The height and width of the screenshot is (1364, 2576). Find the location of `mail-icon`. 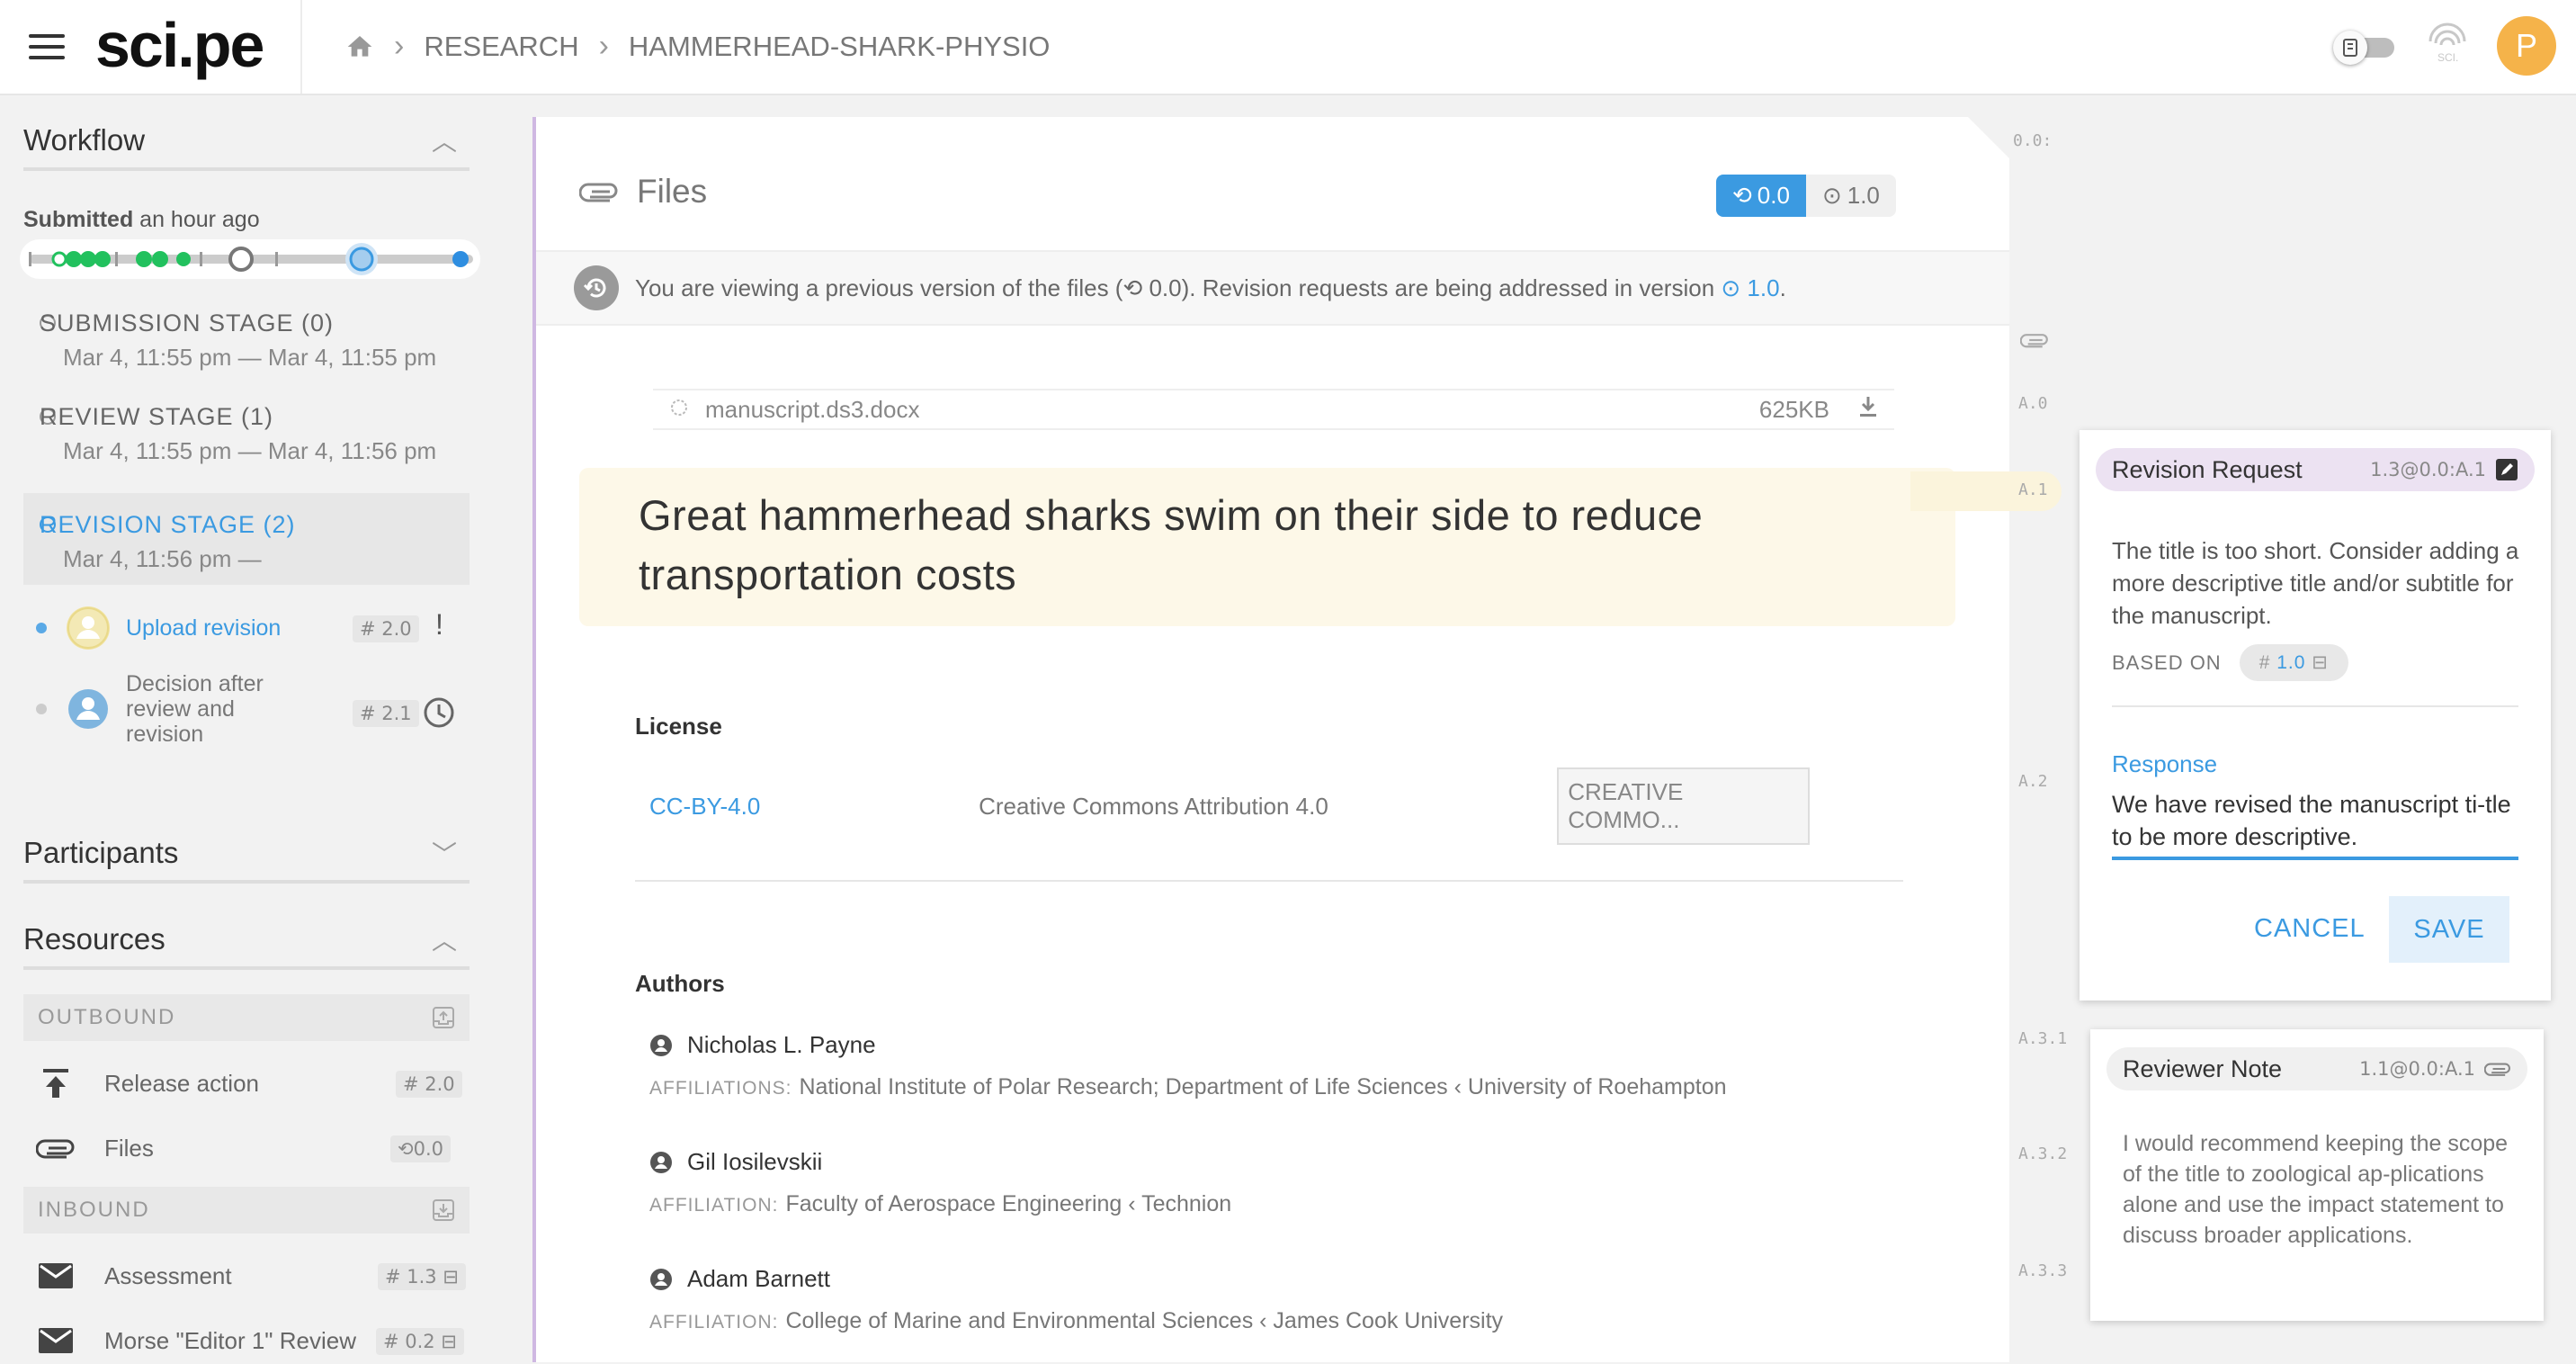

mail-icon is located at coordinates (56, 1340).